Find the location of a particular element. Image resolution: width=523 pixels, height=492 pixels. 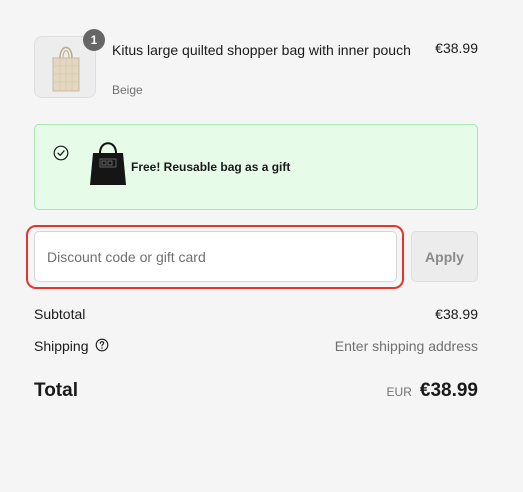

apply-button: Apply is located at coordinates (444, 256).